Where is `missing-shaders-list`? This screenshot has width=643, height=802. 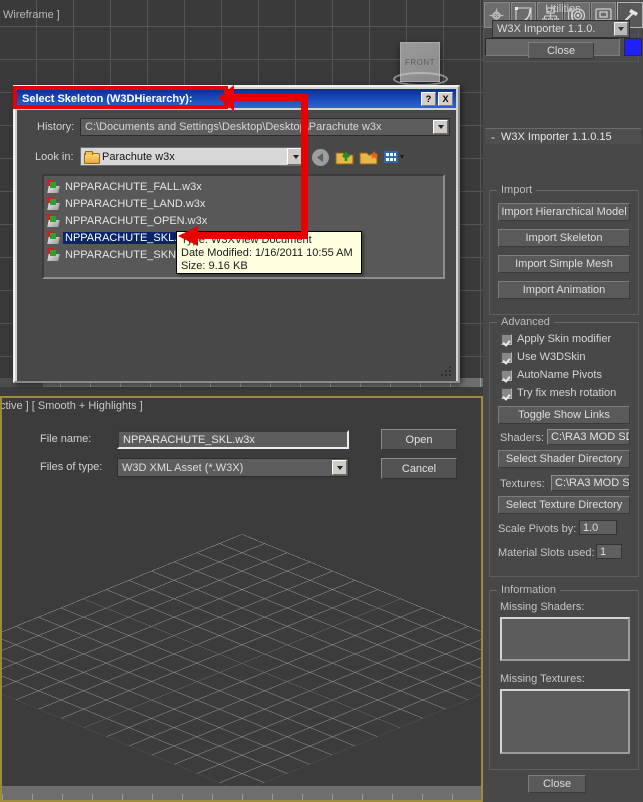
missing-shaders-list is located at coordinates (565, 639).